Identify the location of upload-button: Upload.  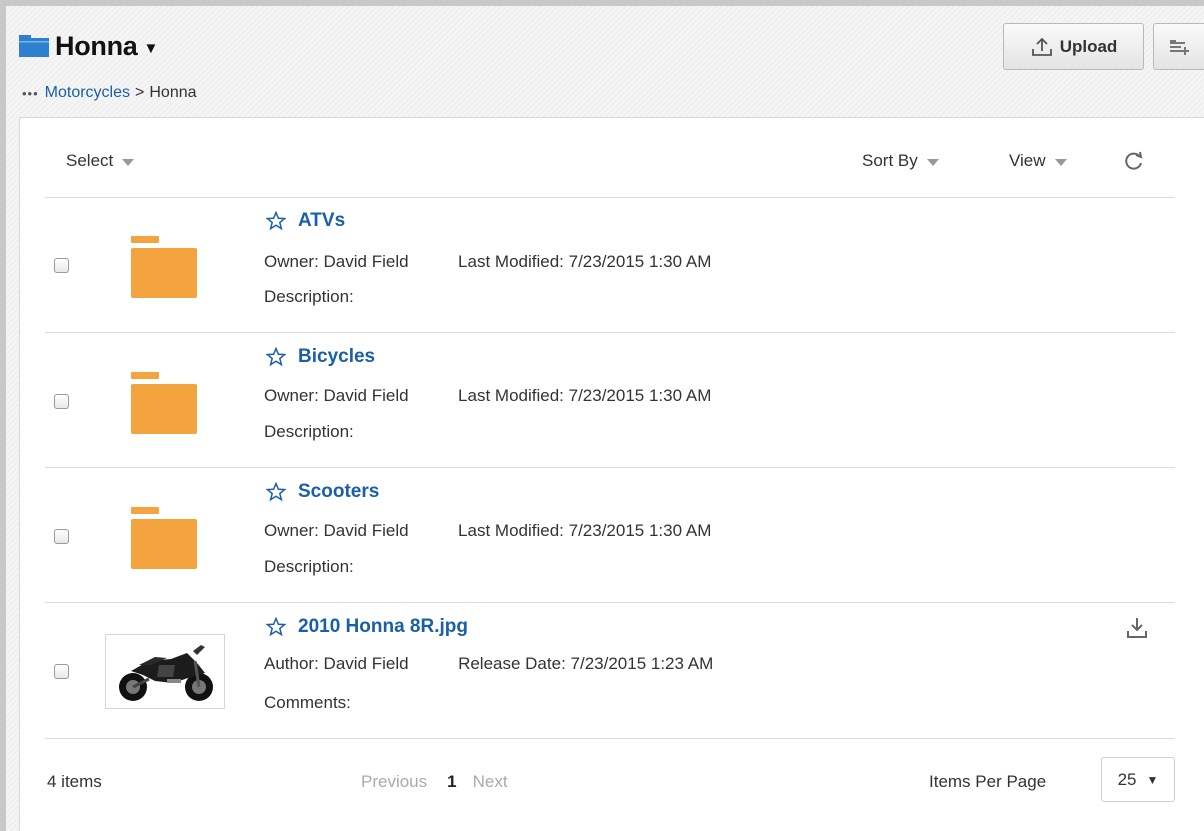
(1073, 46).